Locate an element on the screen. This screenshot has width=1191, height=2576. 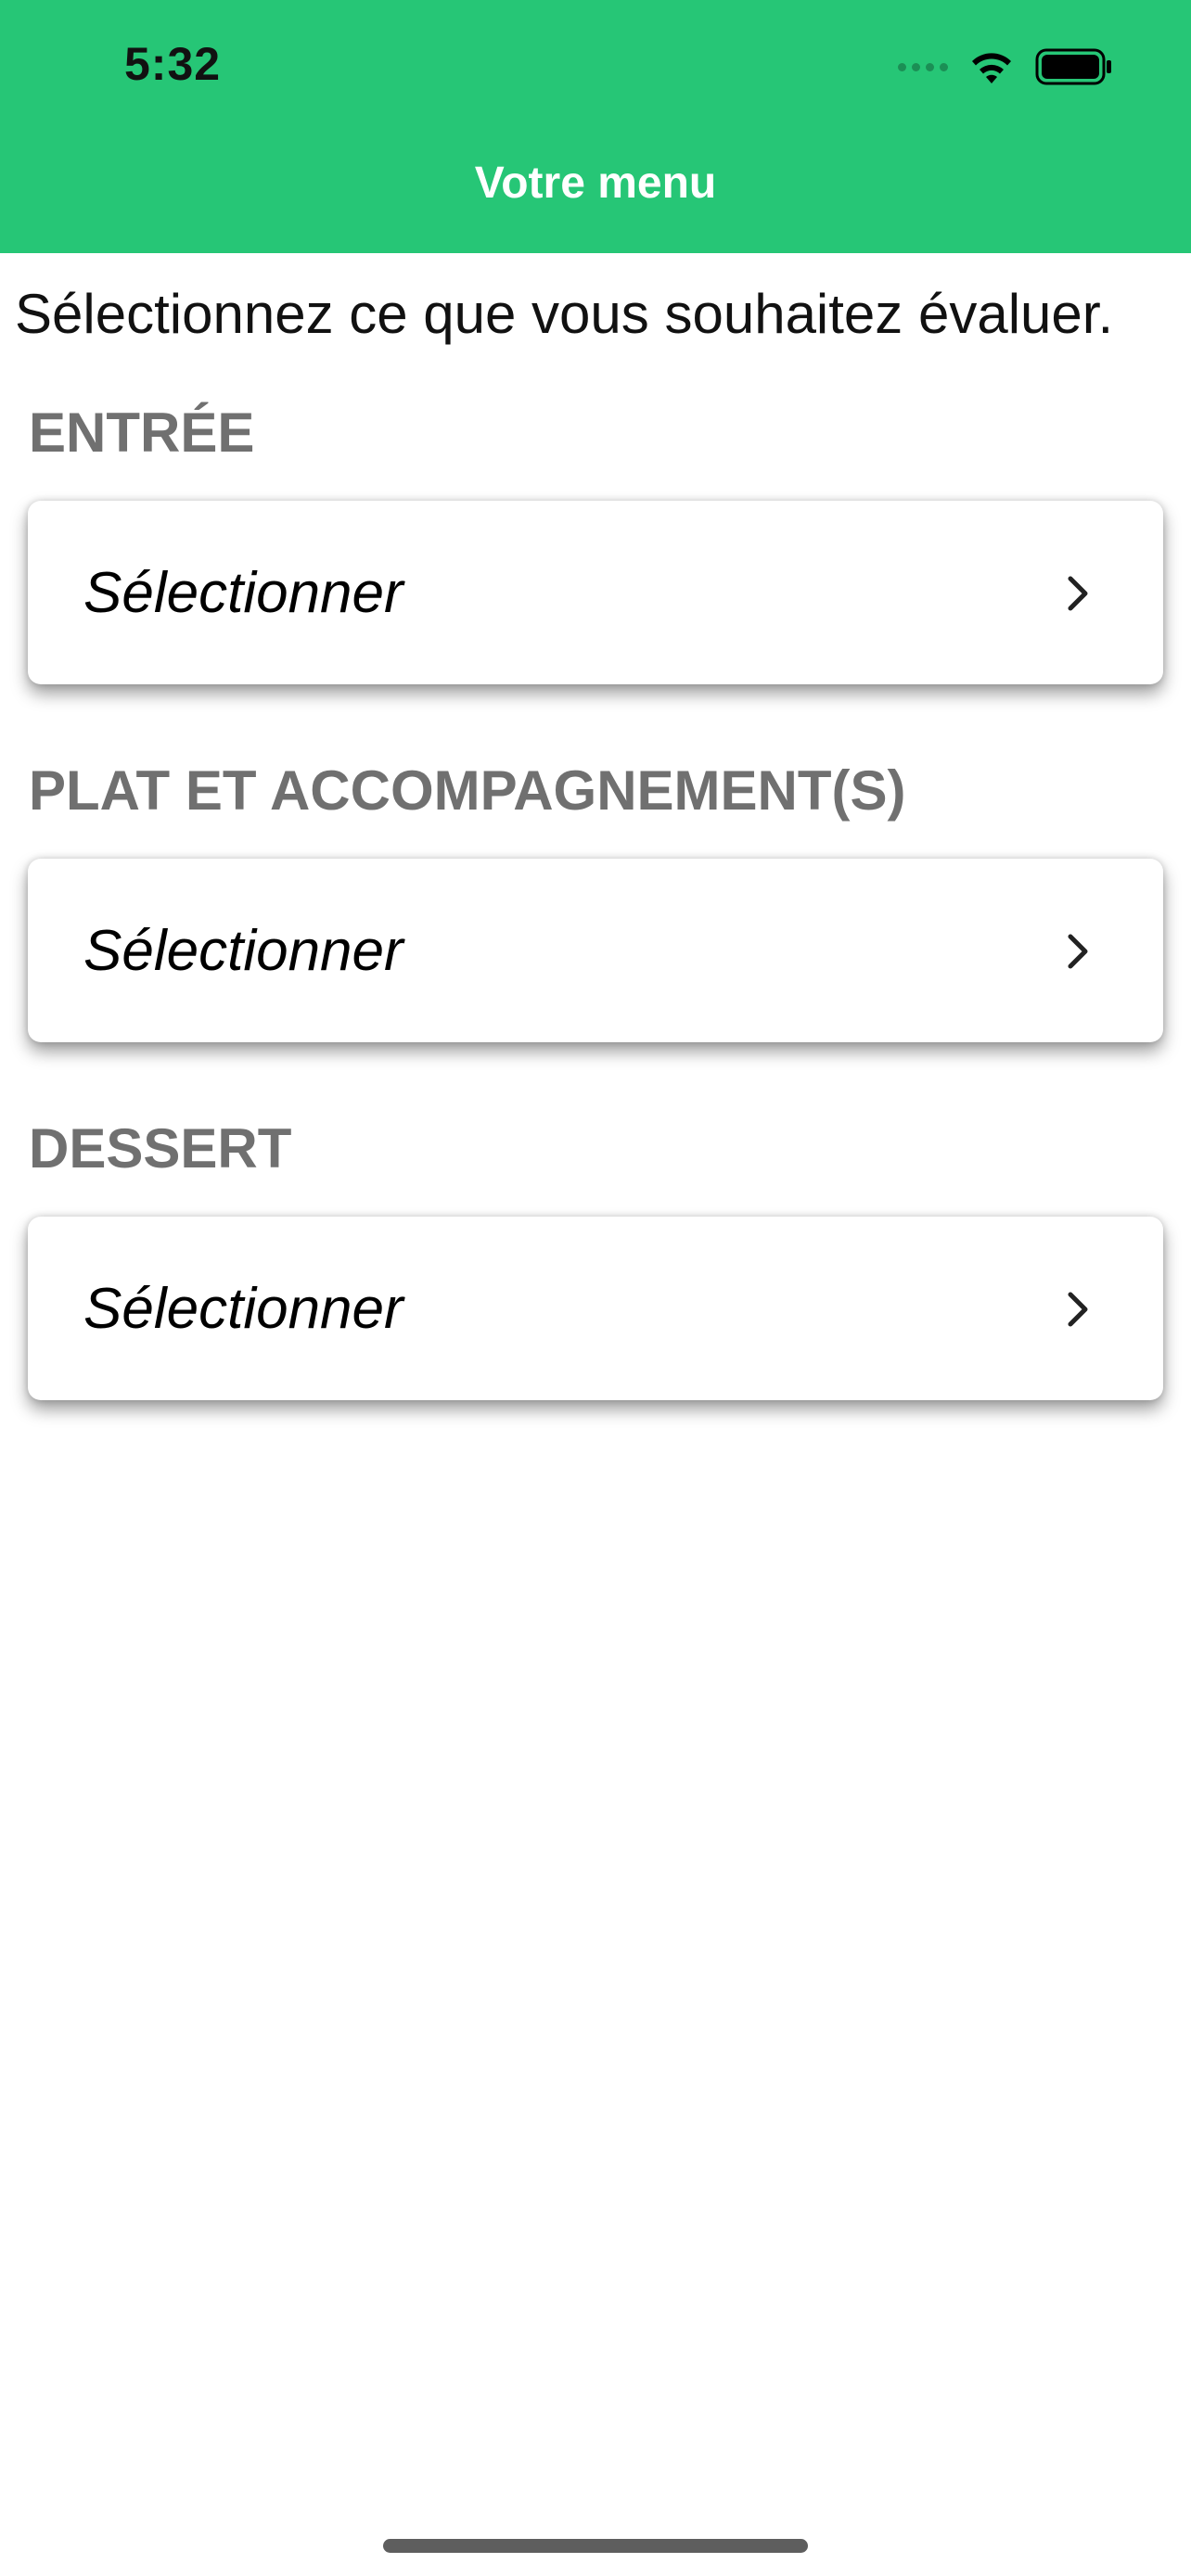
status-icons is located at coordinates (1006, 67).